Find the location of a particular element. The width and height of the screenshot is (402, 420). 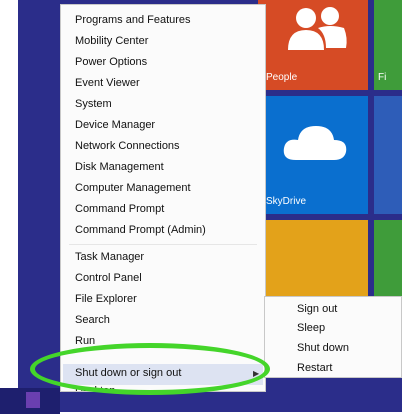

start-button is located at coordinates (33, 400).